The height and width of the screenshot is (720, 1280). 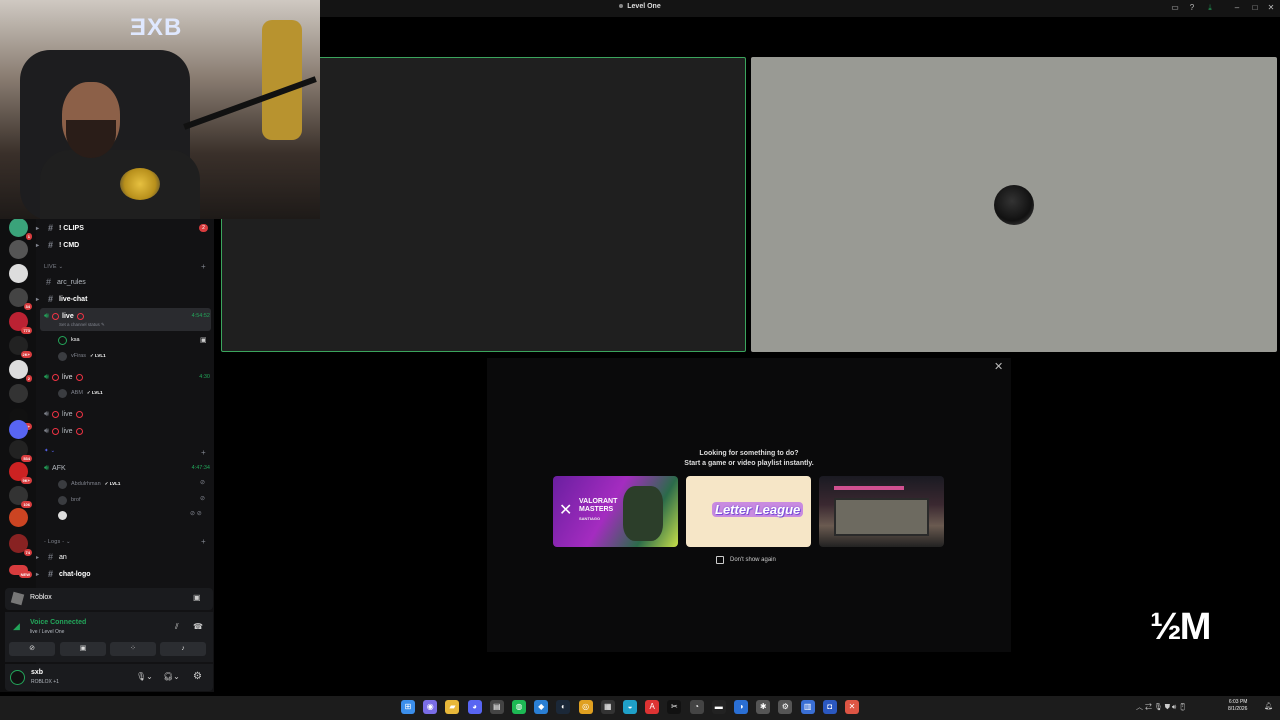 What do you see at coordinates (61, 299) in the screenshot?
I see `channel-live-chat: ▸ # live-chat` at bounding box center [61, 299].